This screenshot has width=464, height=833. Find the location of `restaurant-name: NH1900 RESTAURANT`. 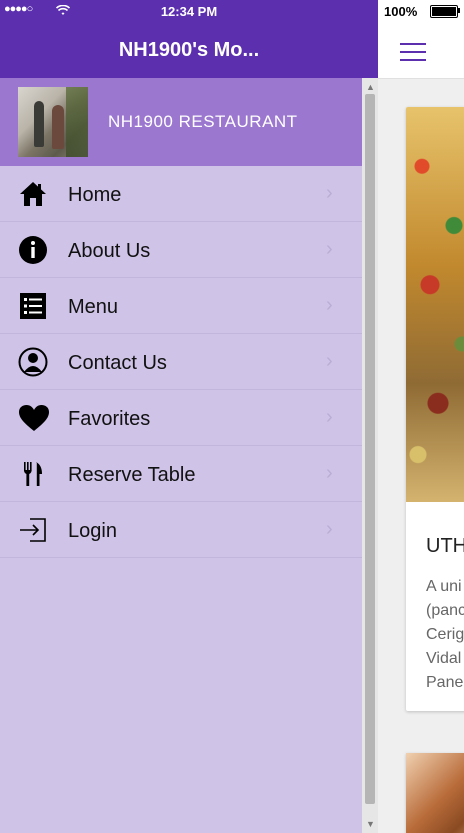

restaurant-name: NH1900 RESTAURANT is located at coordinates (203, 121).